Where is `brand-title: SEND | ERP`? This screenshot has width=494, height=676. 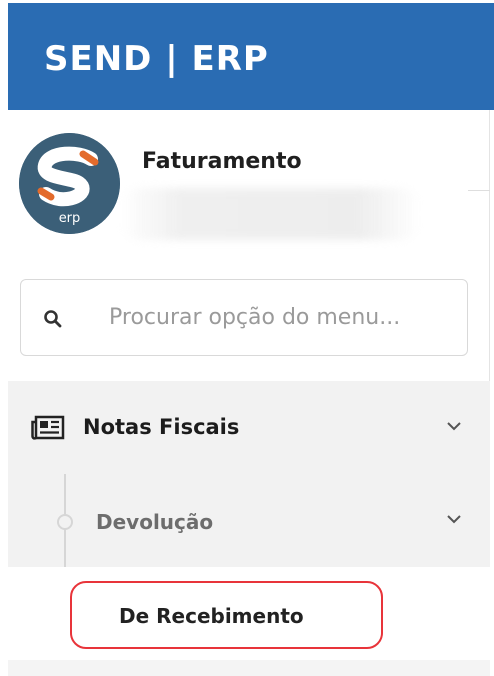 brand-title: SEND | ERP is located at coordinates (156, 59).